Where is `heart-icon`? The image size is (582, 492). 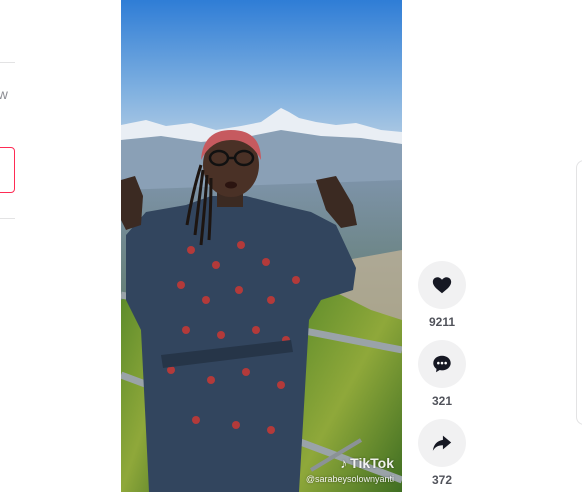 heart-icon is located at coordinates (442, 285).